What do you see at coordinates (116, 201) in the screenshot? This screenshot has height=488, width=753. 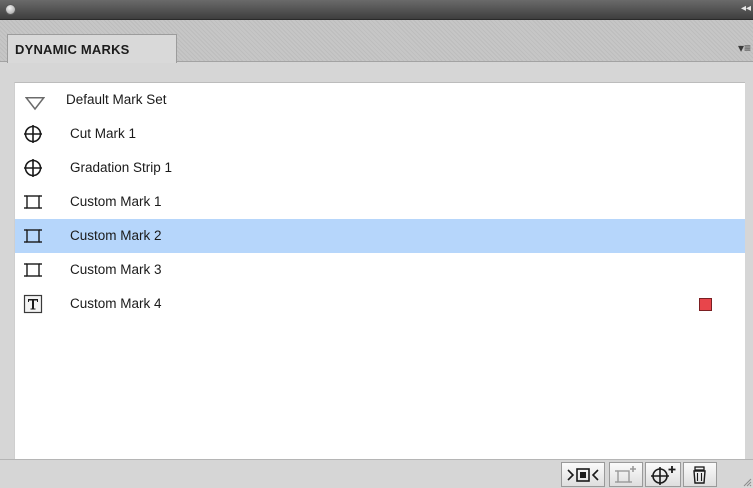 I see `list-item-label: Custom Mark 1` at bounding box center [116, 201].